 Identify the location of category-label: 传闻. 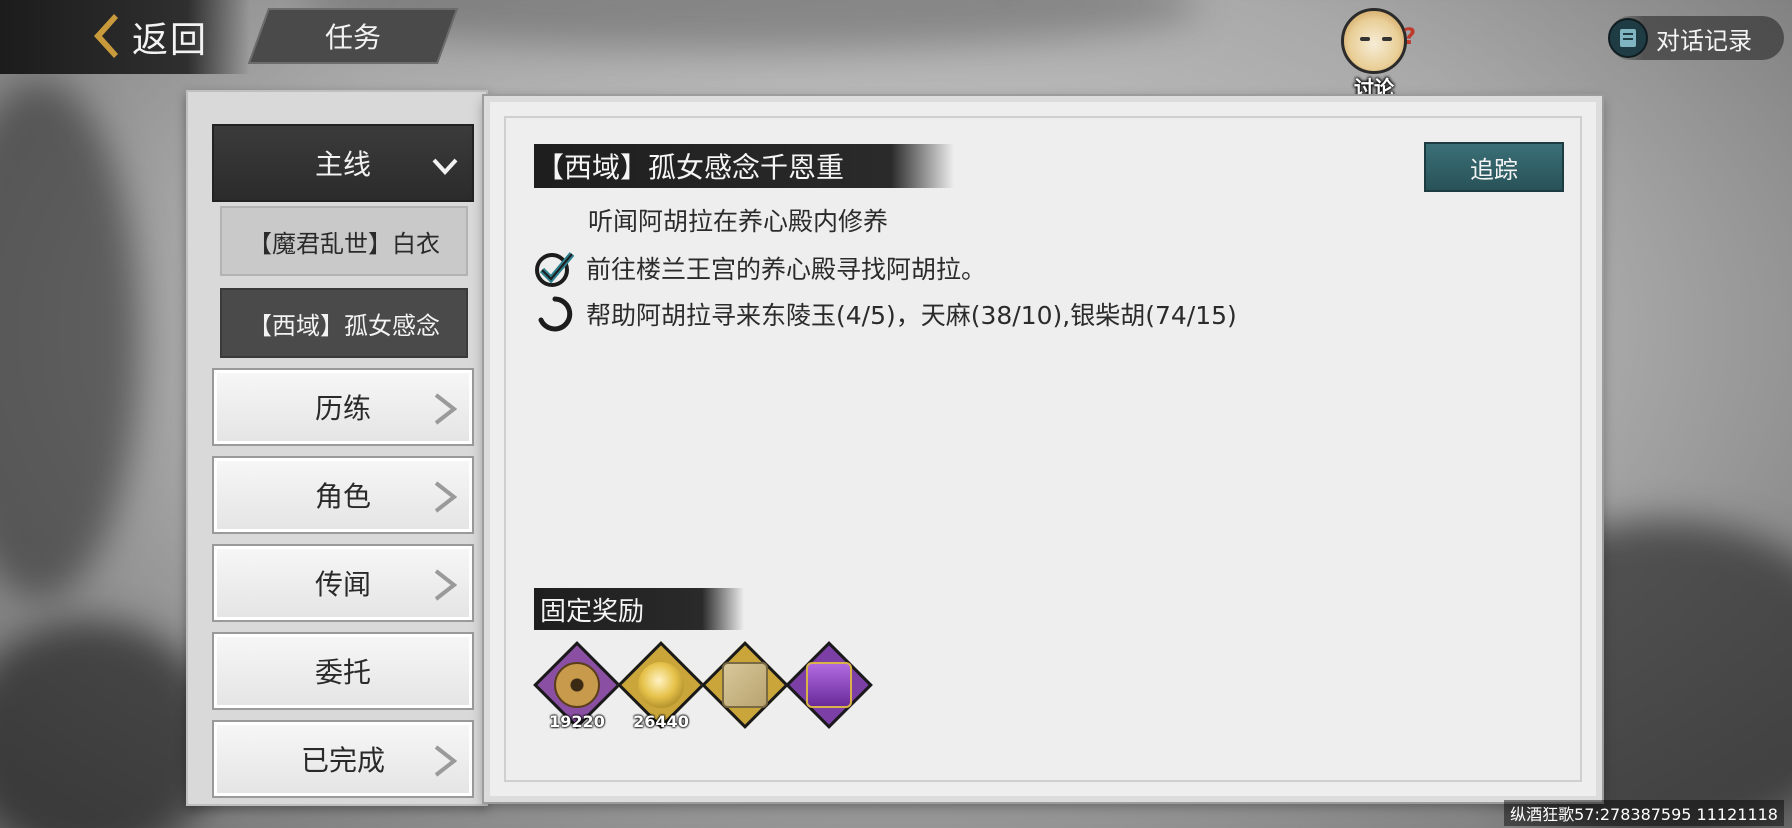
(342, 584).